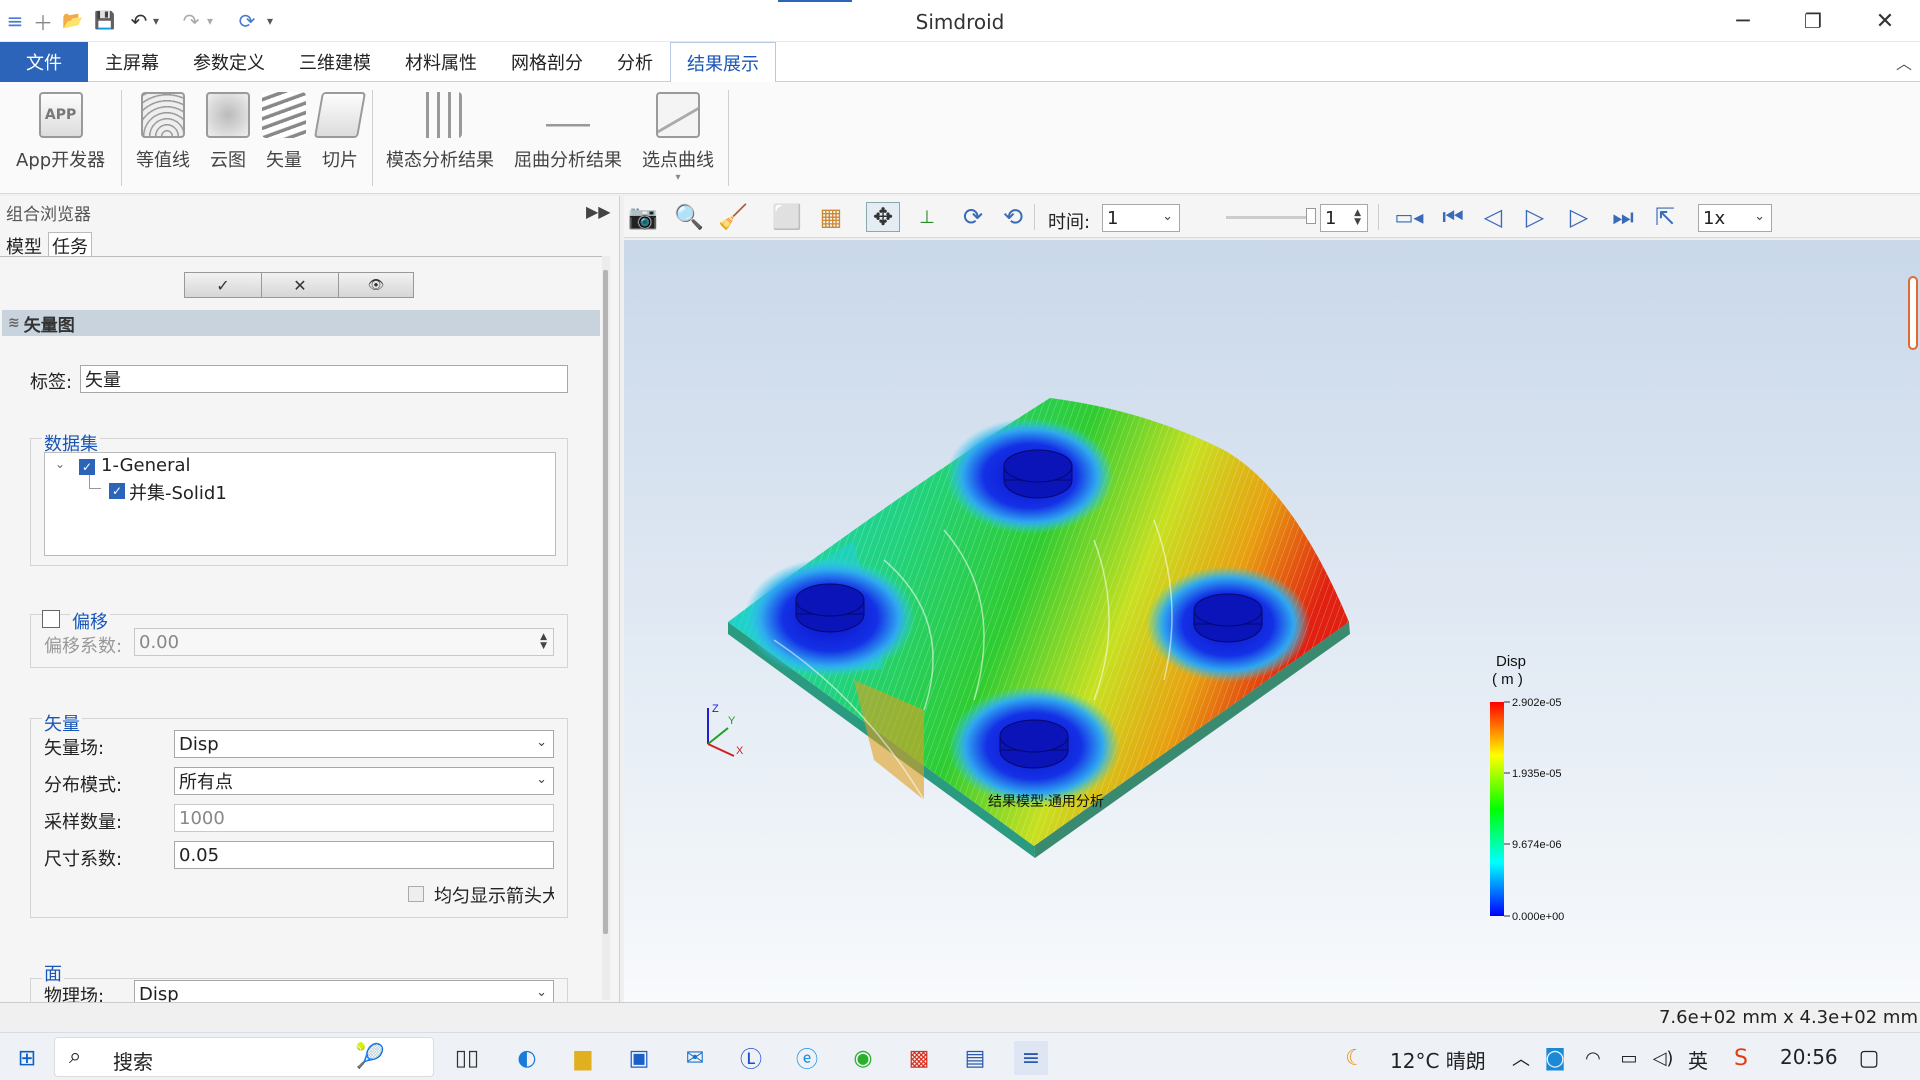 The image size is (1920, 1080). Describe the element at coordinates (301, 323) in the screenshot. I see `section-header-vector-plot: ≋ 矢量图` at that location.